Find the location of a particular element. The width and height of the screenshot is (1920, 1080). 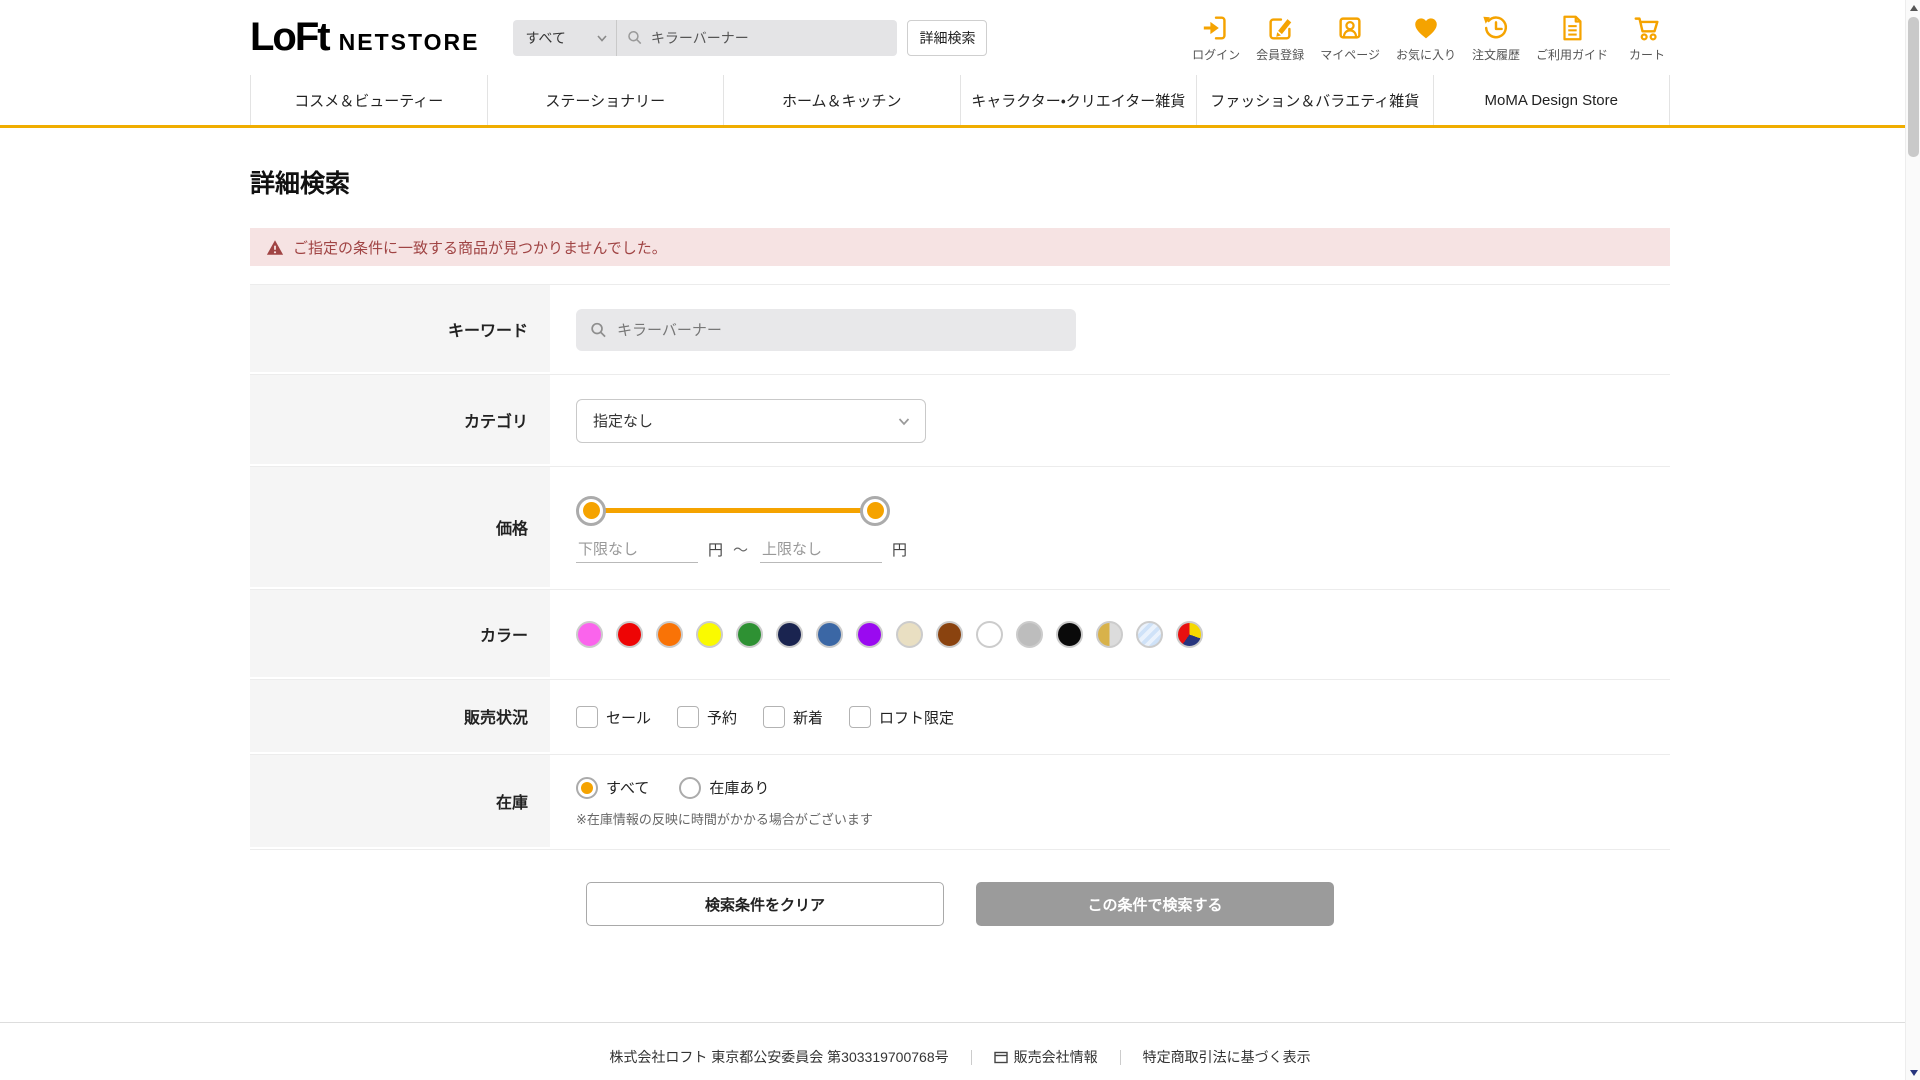

price-max-input is located at coordinates (821, 549).